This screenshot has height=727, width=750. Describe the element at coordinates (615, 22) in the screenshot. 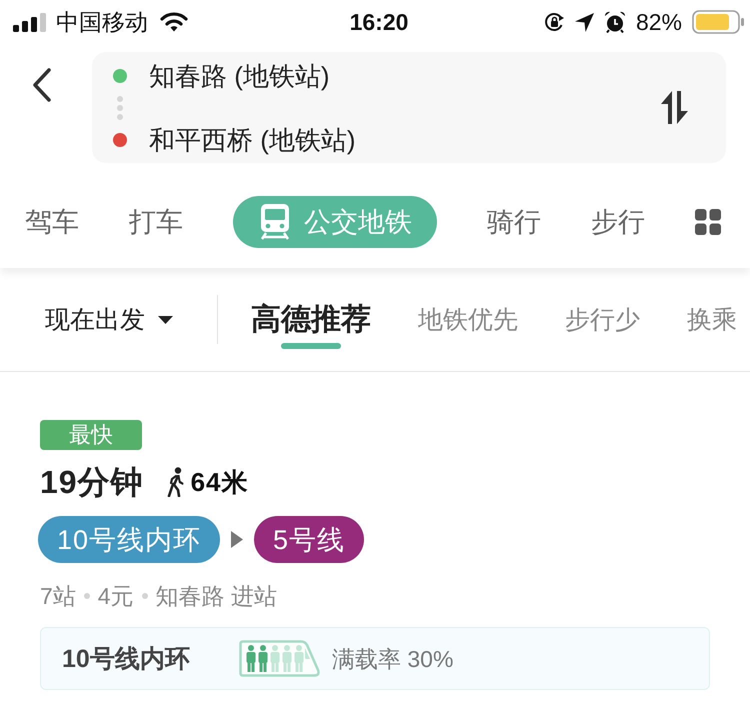

I see `alarm-clock-icon` at that location.